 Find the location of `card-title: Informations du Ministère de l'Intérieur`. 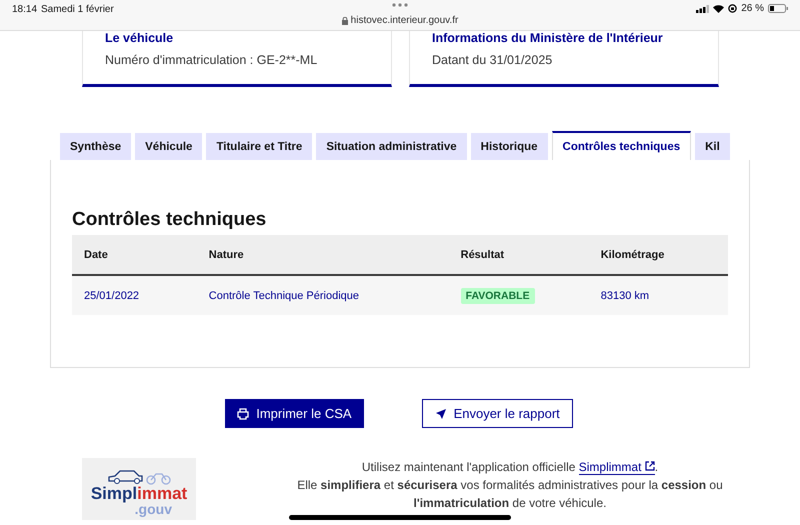

card-title: Informations du Ministère de l'Intérieur is located at coordinates (548, 38).